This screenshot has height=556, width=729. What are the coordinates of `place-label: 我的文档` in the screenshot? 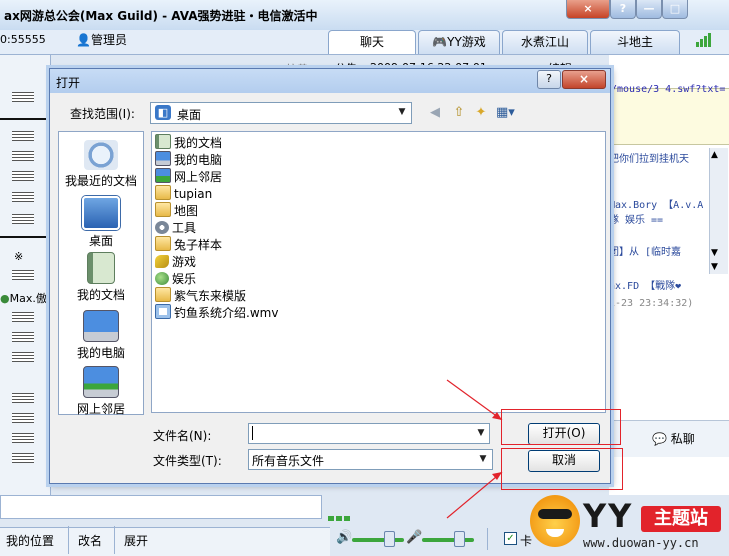 It's located at (100, 295).